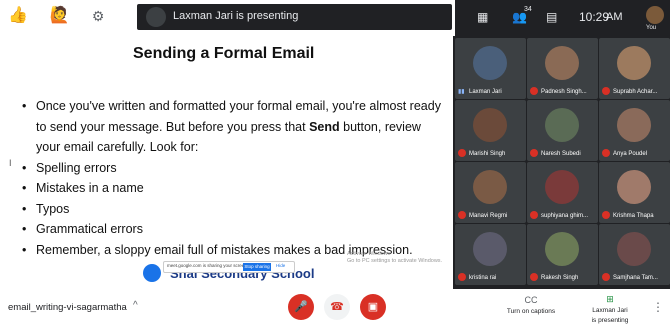 This screenshot has height=325, width=670. What do you see at coordinates (232, 229) in the screenshot?
I see `bullet-item: • Grammatical errors` at bounding box center [232, 229].